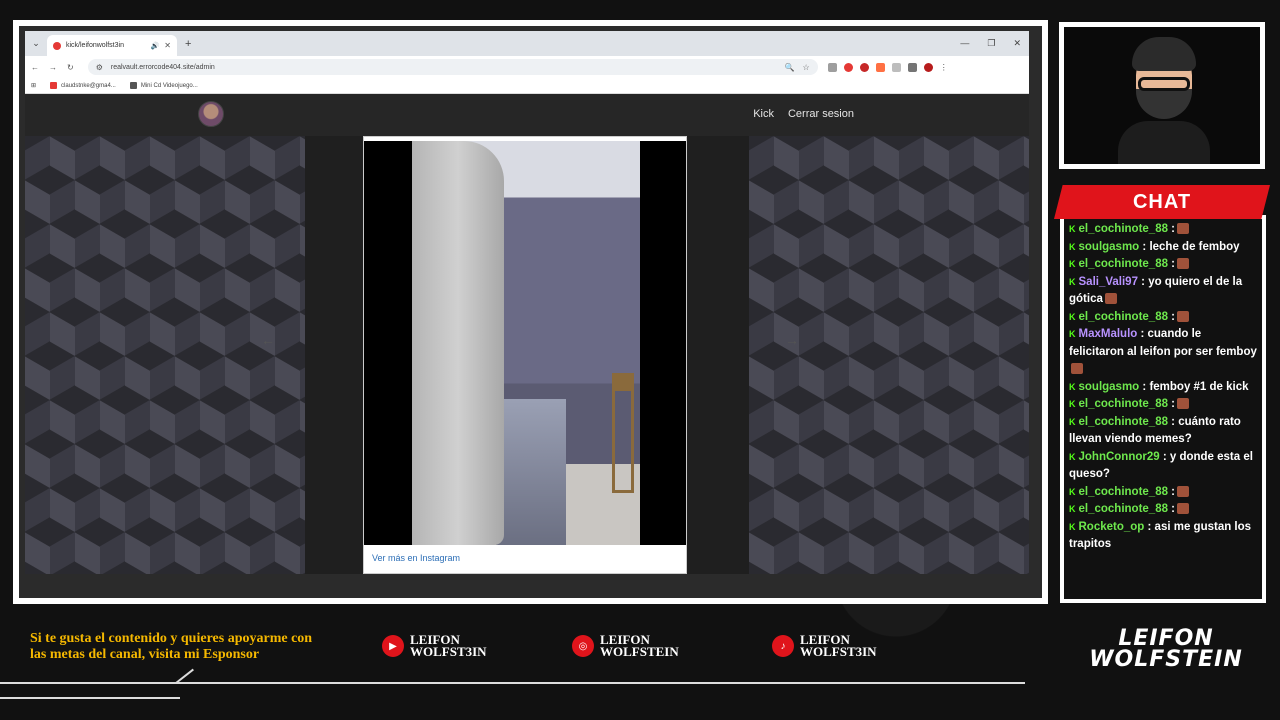 This screenshot has height=720, width=1280. I want to click on chat-message: K Sali_Vali97 : yo quiero el de la gótica, so click(1163, 291).